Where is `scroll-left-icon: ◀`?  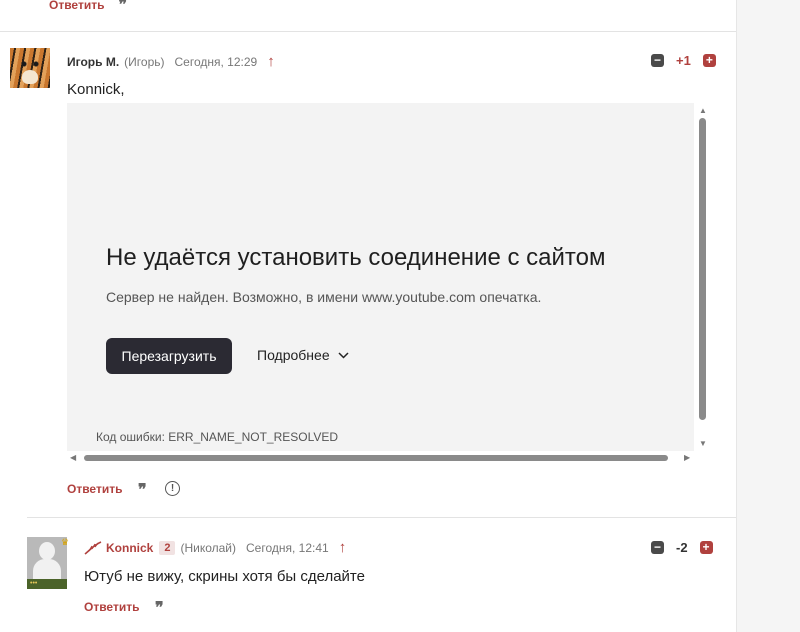
scroll-left-icon: ◀ is located at coordinates (73, 458).